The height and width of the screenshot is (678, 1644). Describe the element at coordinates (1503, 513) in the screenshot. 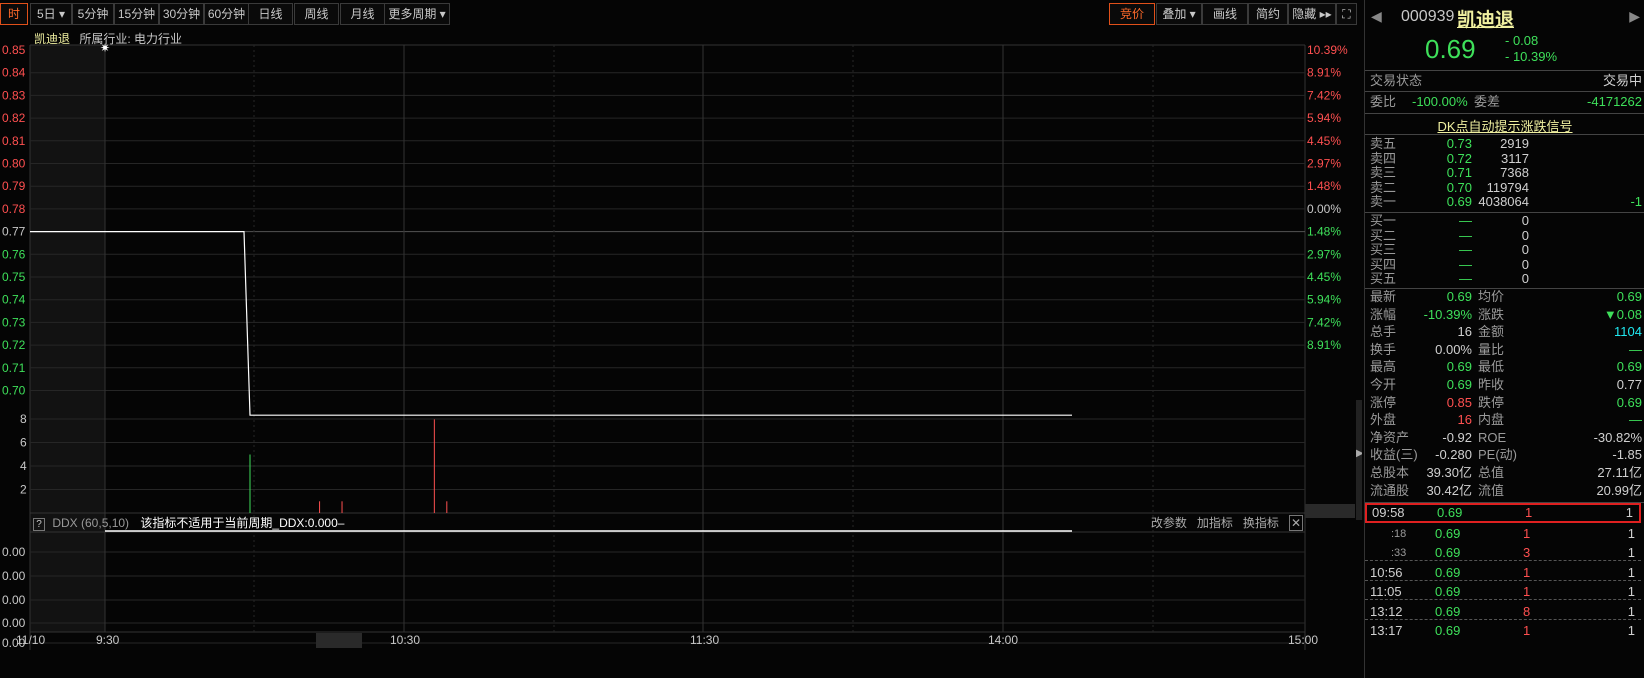

I see `tick-row: 09:58 0.69 1 1` at that location.